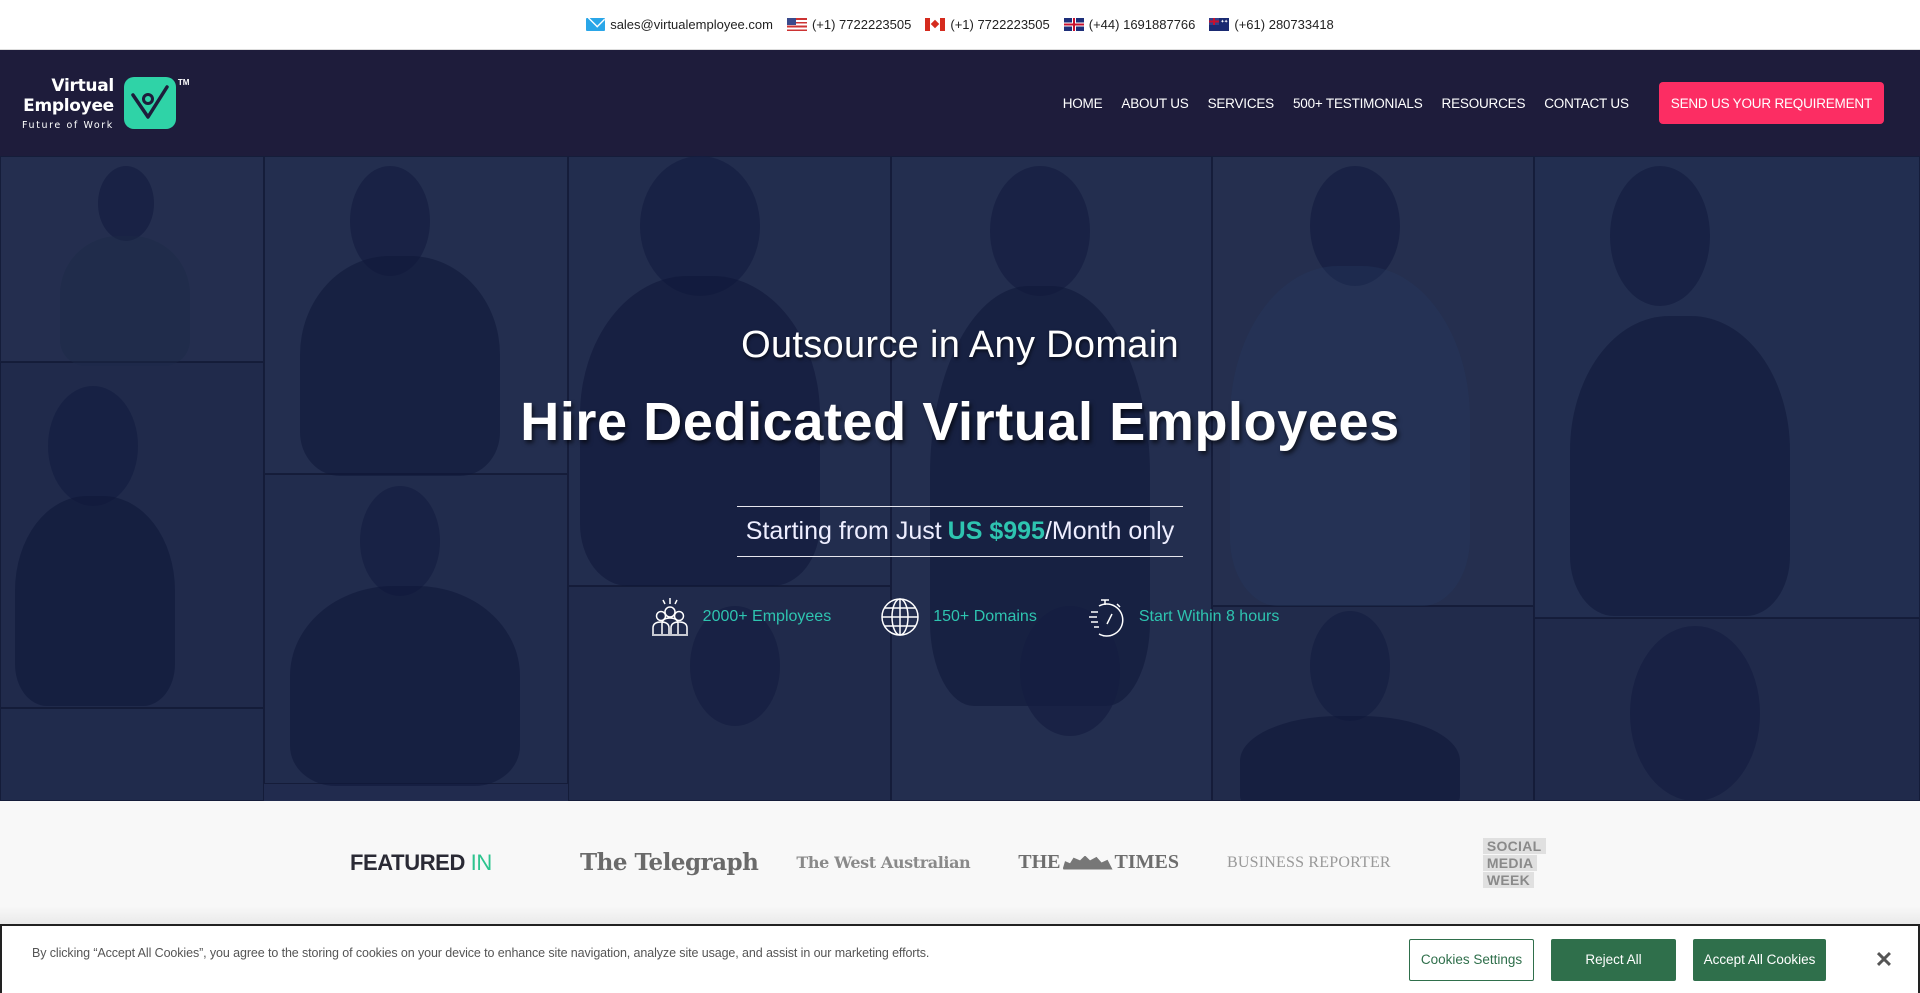 Image resolution: width=1920 pixels, height=993 pixels. I want to click on stat-label: 150+ Domains, so click(985, 616).